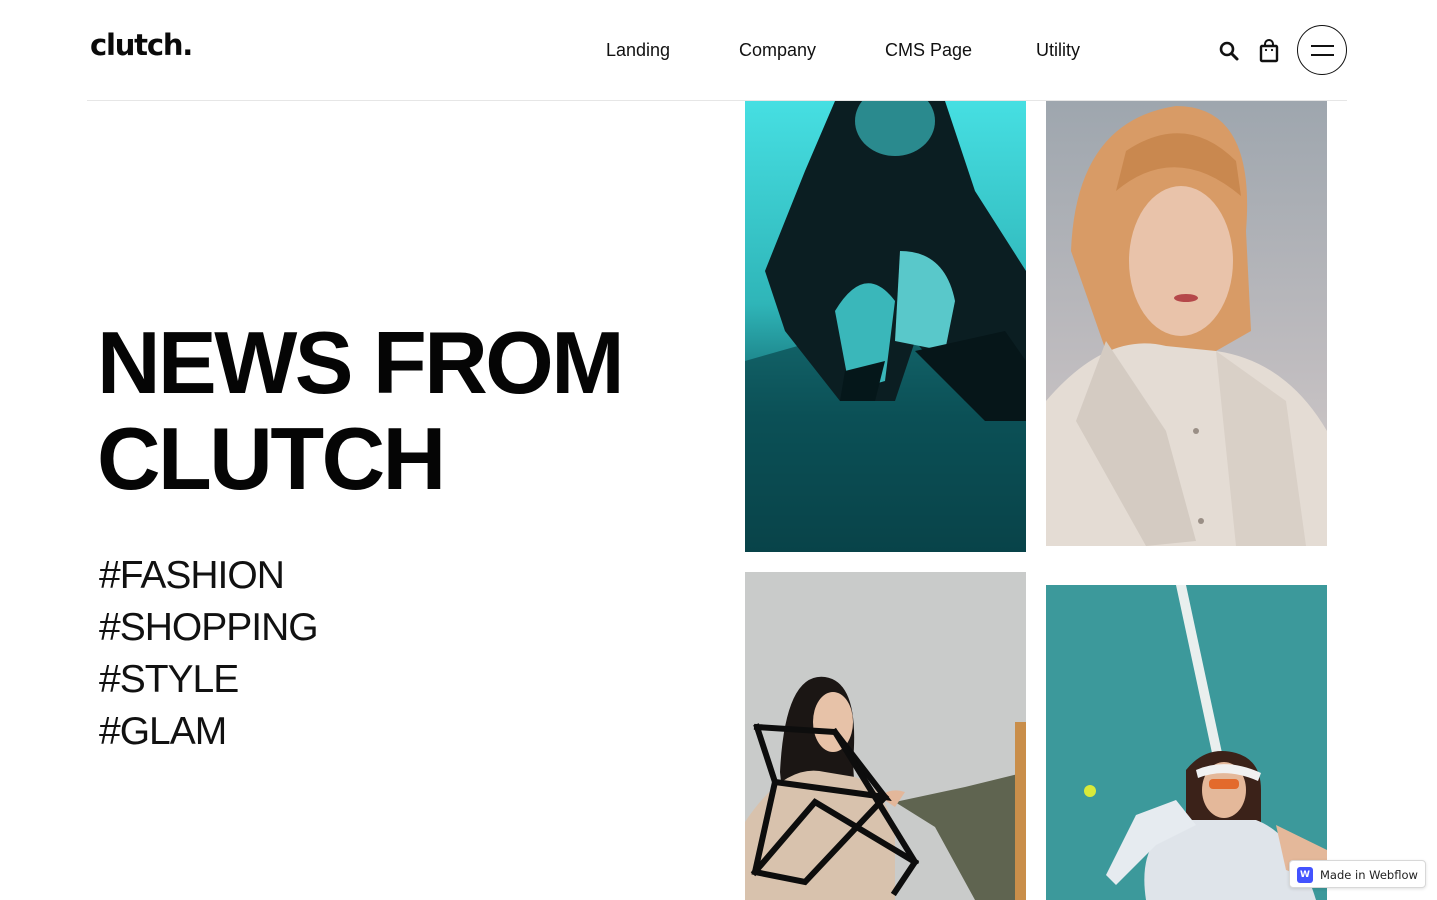 The width and height of the screenshot is (1437, 900). What do you see at coordinates (271, 458) in the screenshot?
I see `title-line-2: CLUTCH` at bounding box center [271, 458].